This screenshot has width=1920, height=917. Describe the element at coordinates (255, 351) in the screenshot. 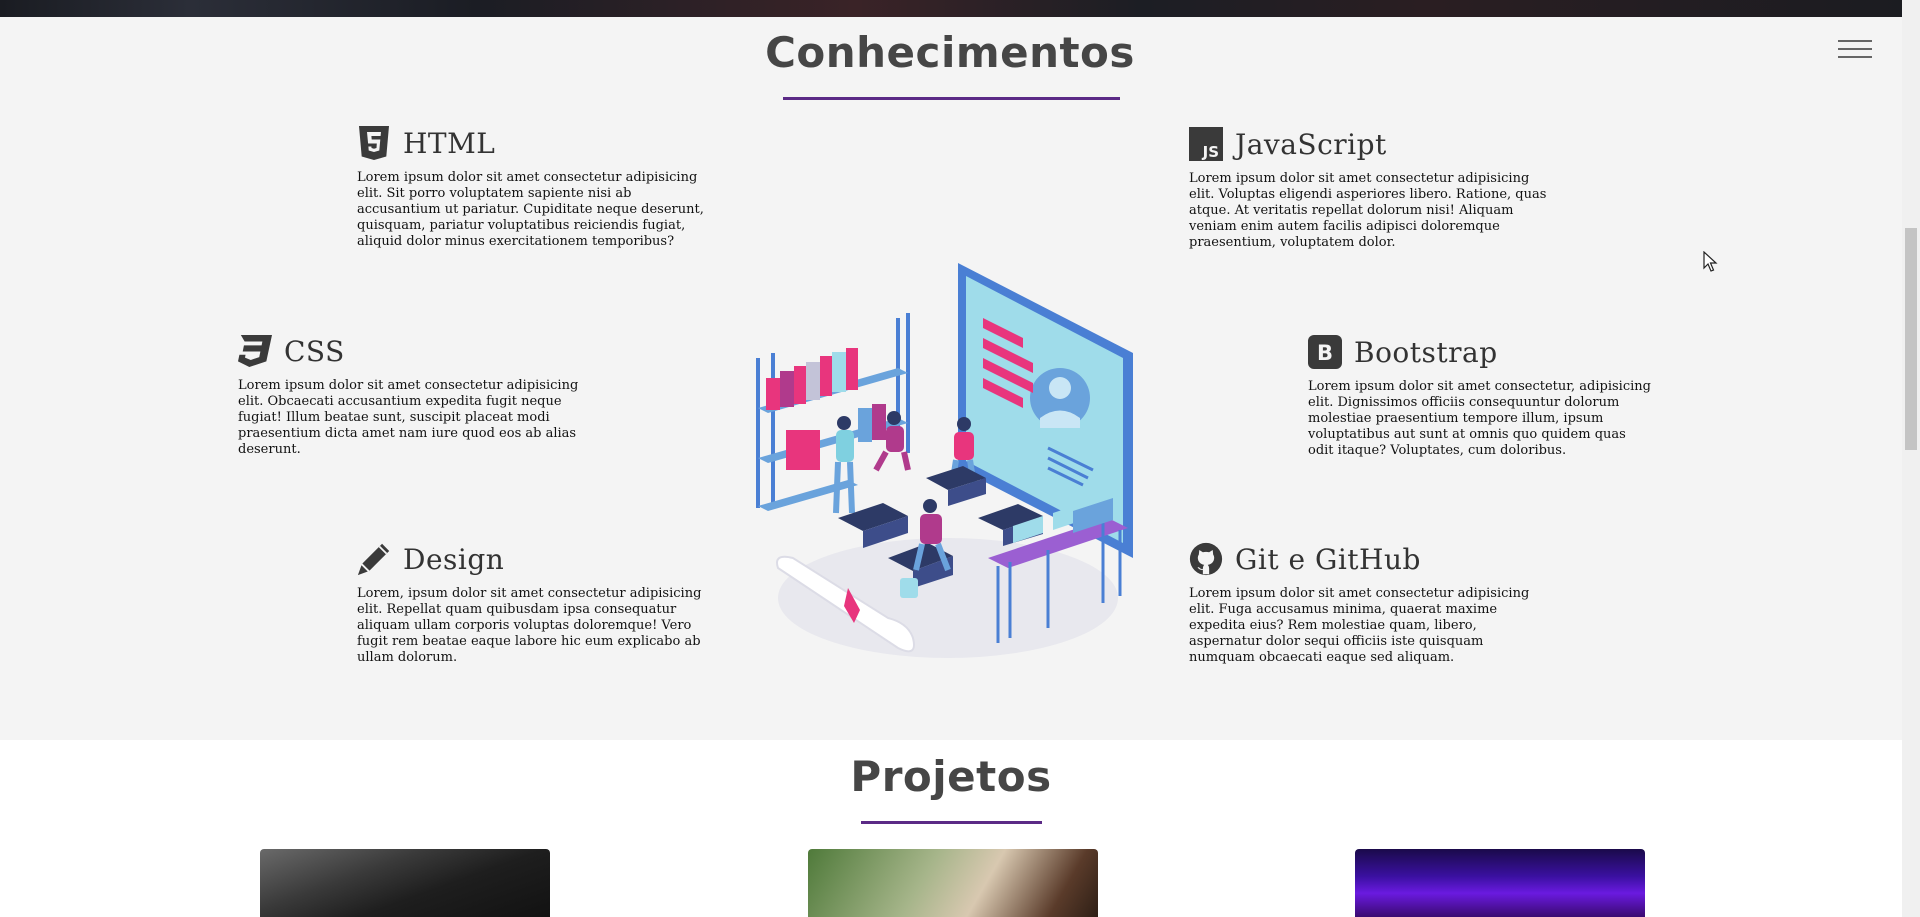

I see `css3-icon` at that location.